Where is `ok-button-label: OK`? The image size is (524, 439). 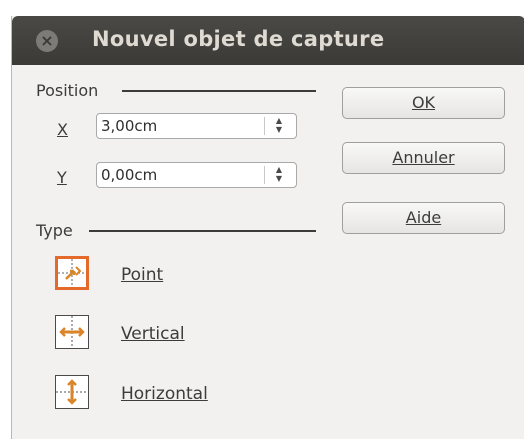
ok-button-label: OK is located at coordinates (423, 102).